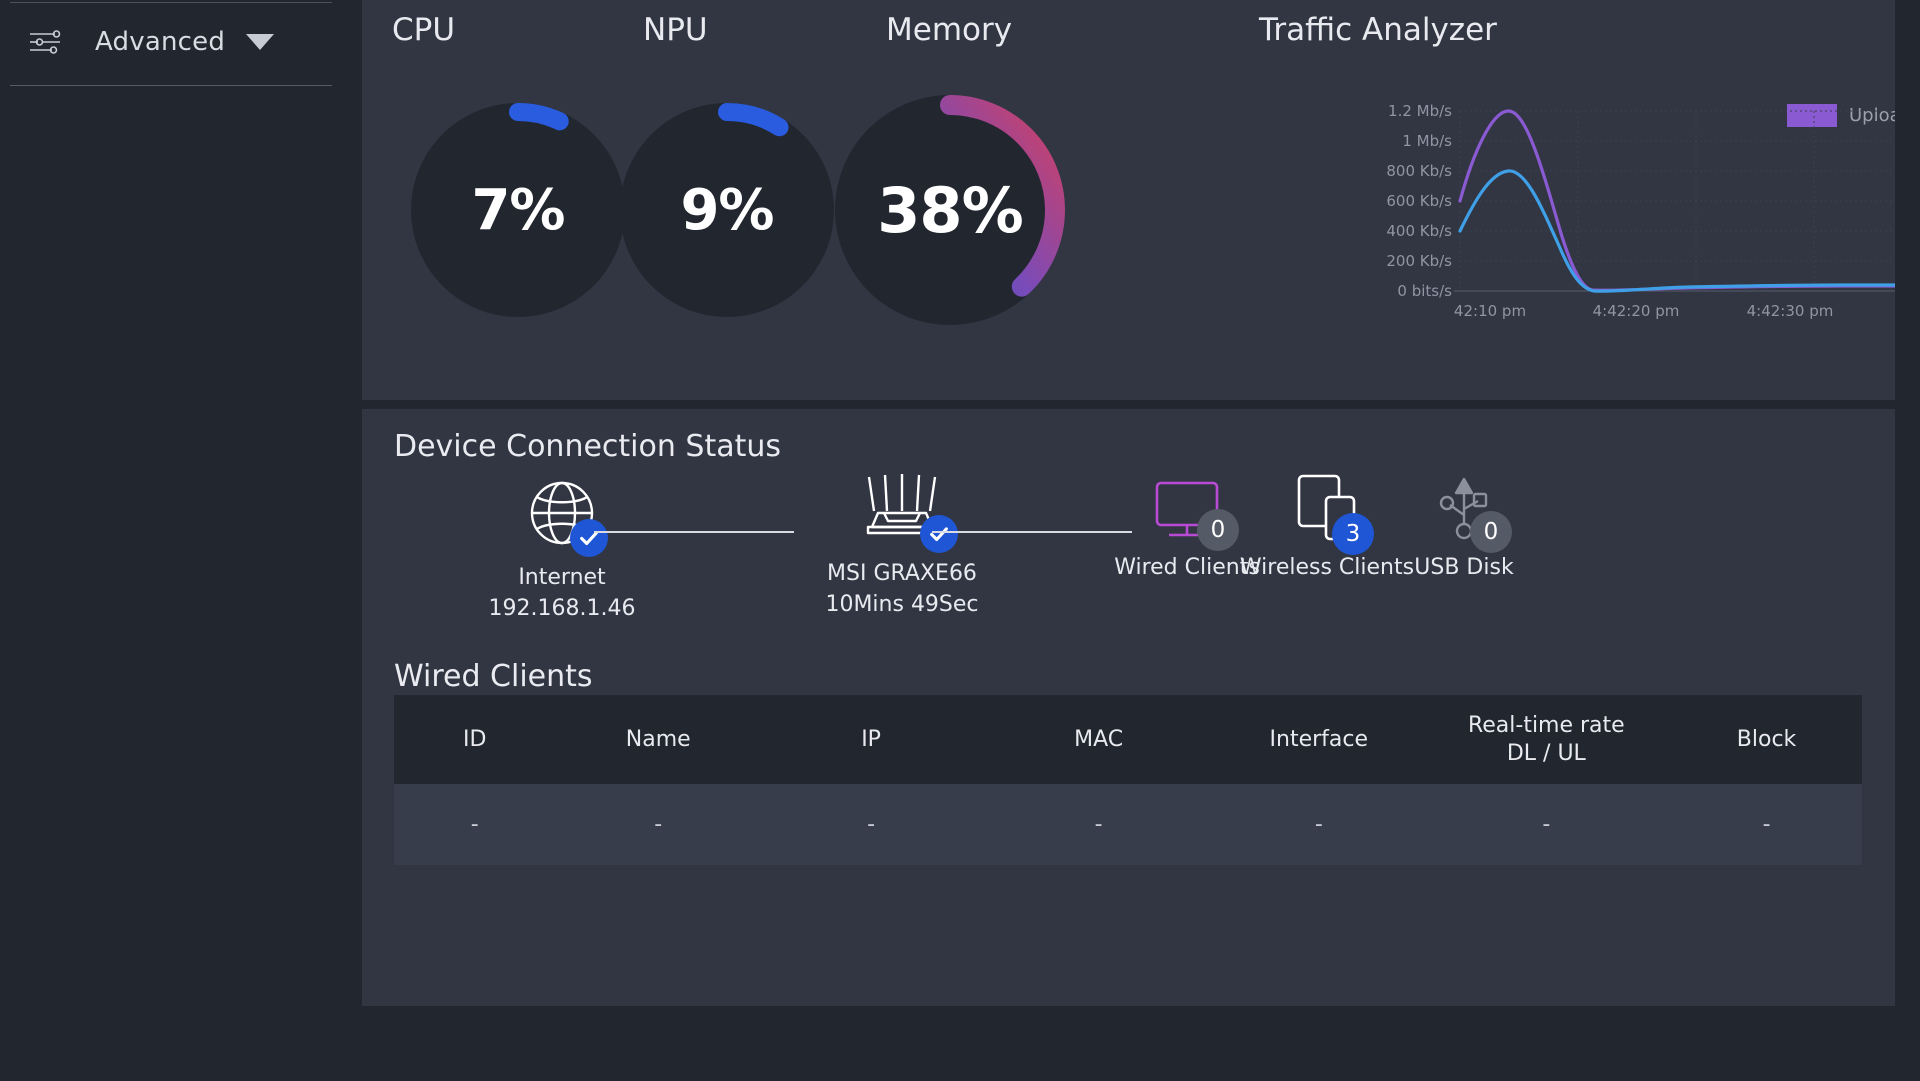 Image resolution: width=1920 pixels, height=1081 pixels. What do you see at coordinates (1491, 532) in the screenshot?
I see `usb-disk-count-badge: 0` at bounding box center [1491, 532].